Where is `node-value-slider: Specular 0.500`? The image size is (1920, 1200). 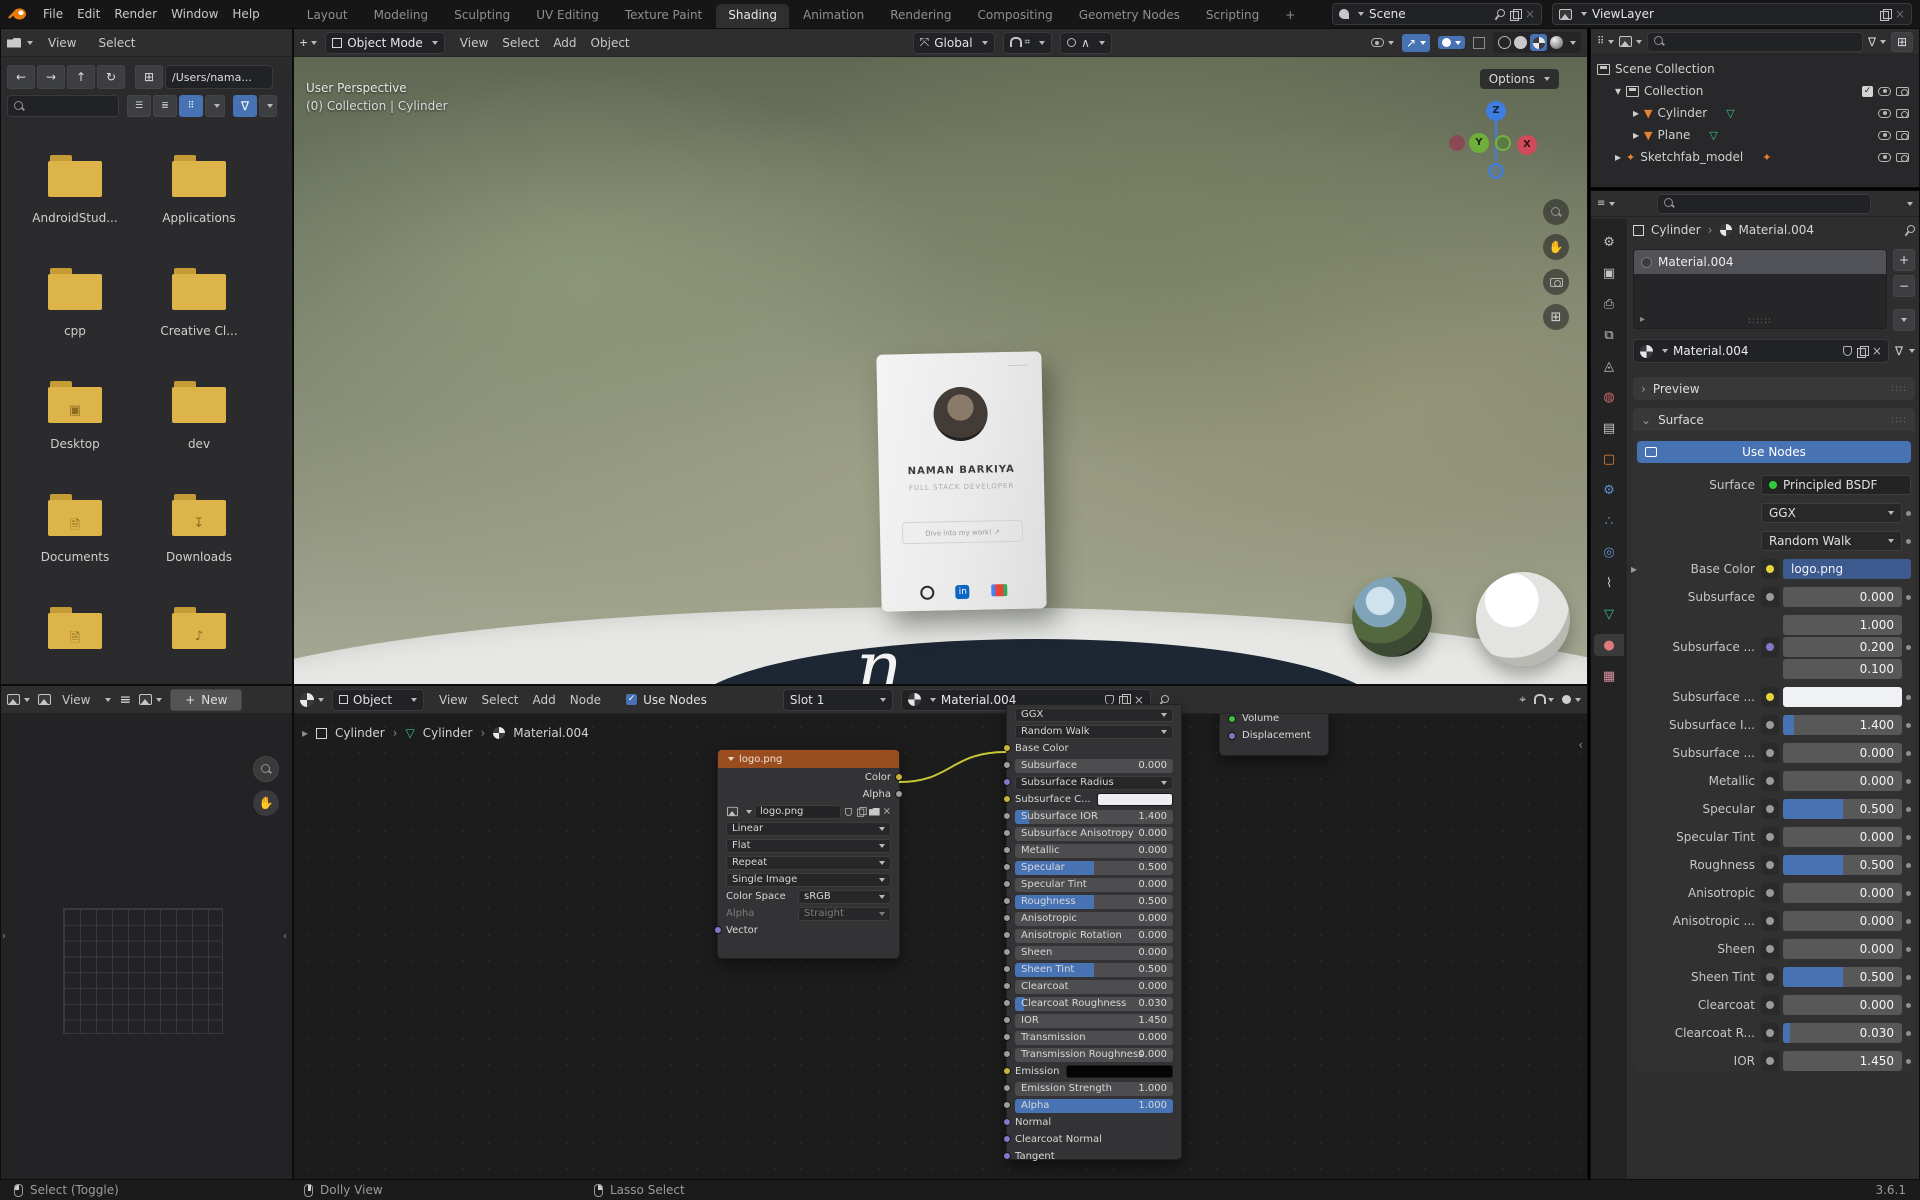 node-value-slider: Specular 0.500 is located at coordinates (1094, 867).